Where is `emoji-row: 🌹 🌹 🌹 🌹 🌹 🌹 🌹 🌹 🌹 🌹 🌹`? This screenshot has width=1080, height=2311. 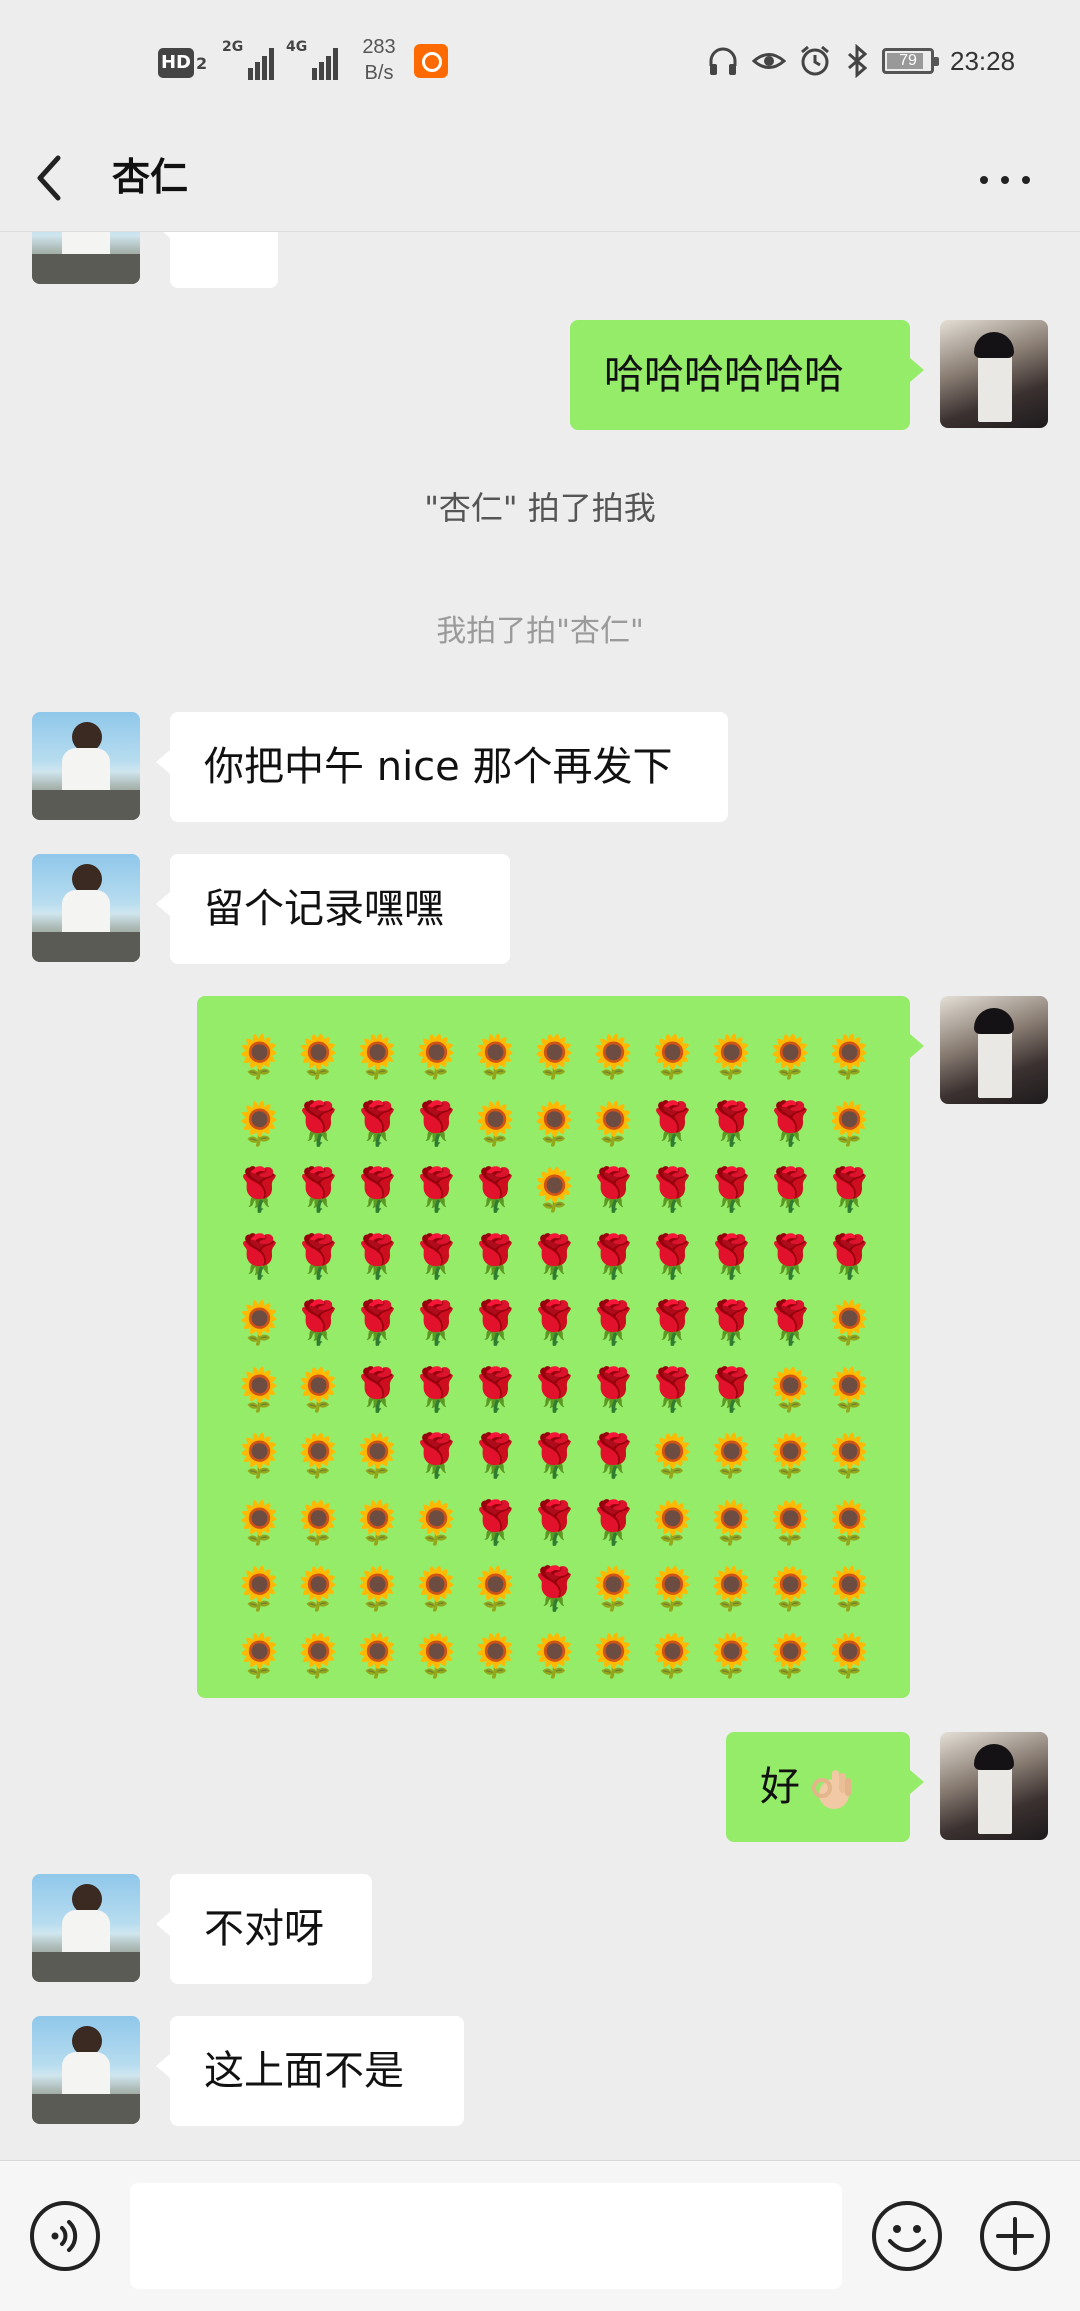 emoji-row: 🌹 🌹 🌹 🌹 🌹 🌹 🌹 🌹 🌹 🌹 🌹 is located at coordinates (554, 1257).